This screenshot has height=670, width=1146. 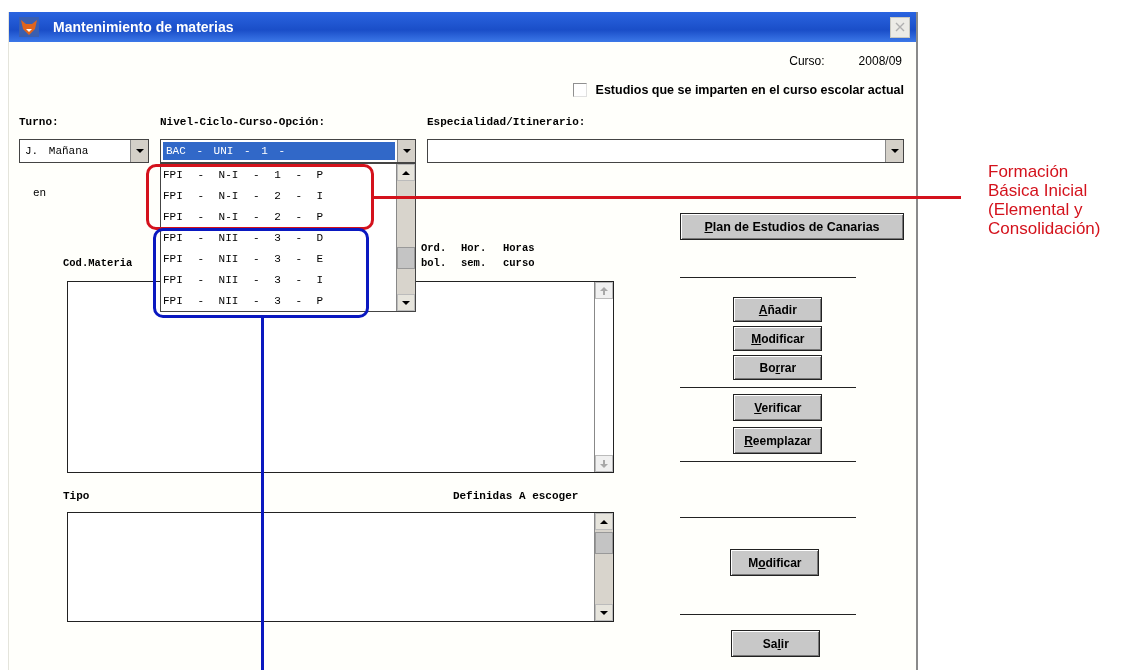 I want to click on curso-value: 2008/09, so click(x=880, y=62).